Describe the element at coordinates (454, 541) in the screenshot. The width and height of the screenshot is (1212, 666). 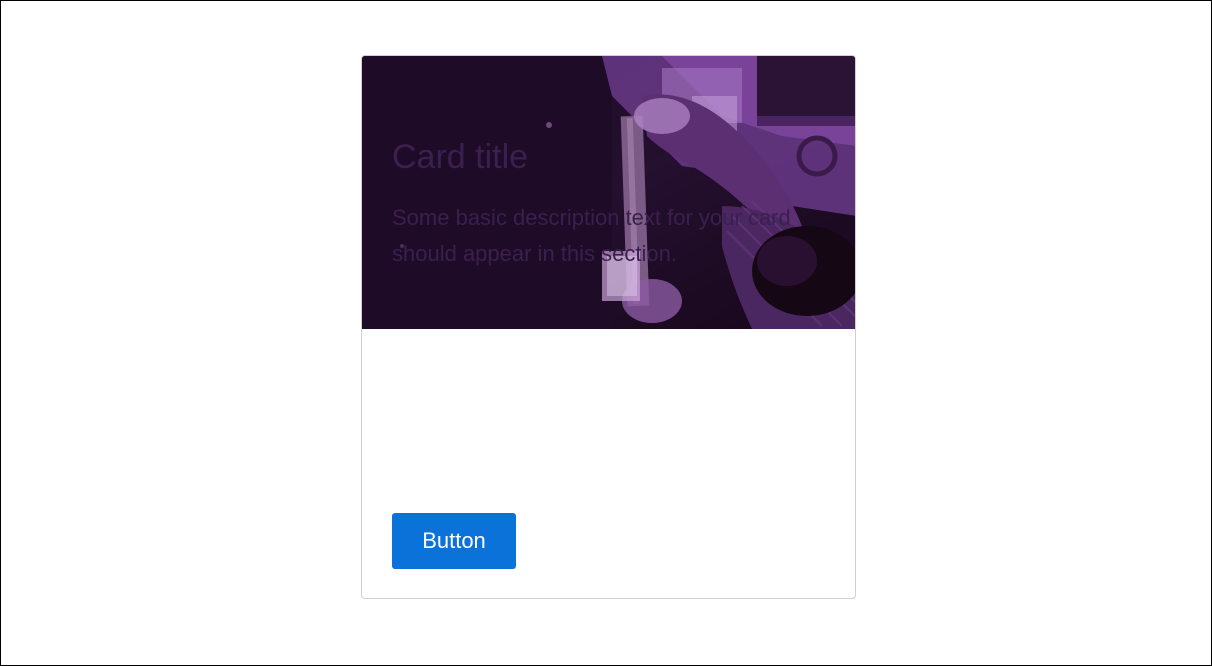
I see `card-button: Button` at that location.